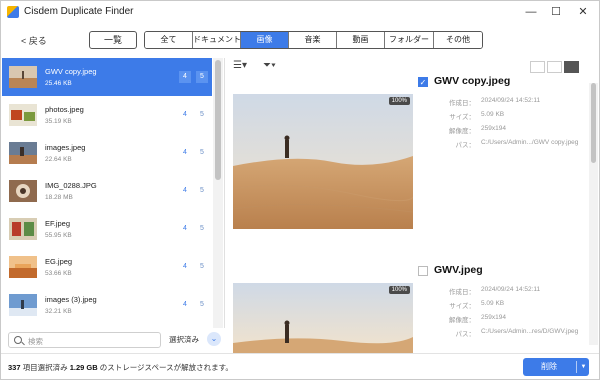 The image size is (600, 380). What do you see at coordinates (58, 273) in the screenshot?
I see `file-size: 53.66 KB` at bounding box center [58, 273].